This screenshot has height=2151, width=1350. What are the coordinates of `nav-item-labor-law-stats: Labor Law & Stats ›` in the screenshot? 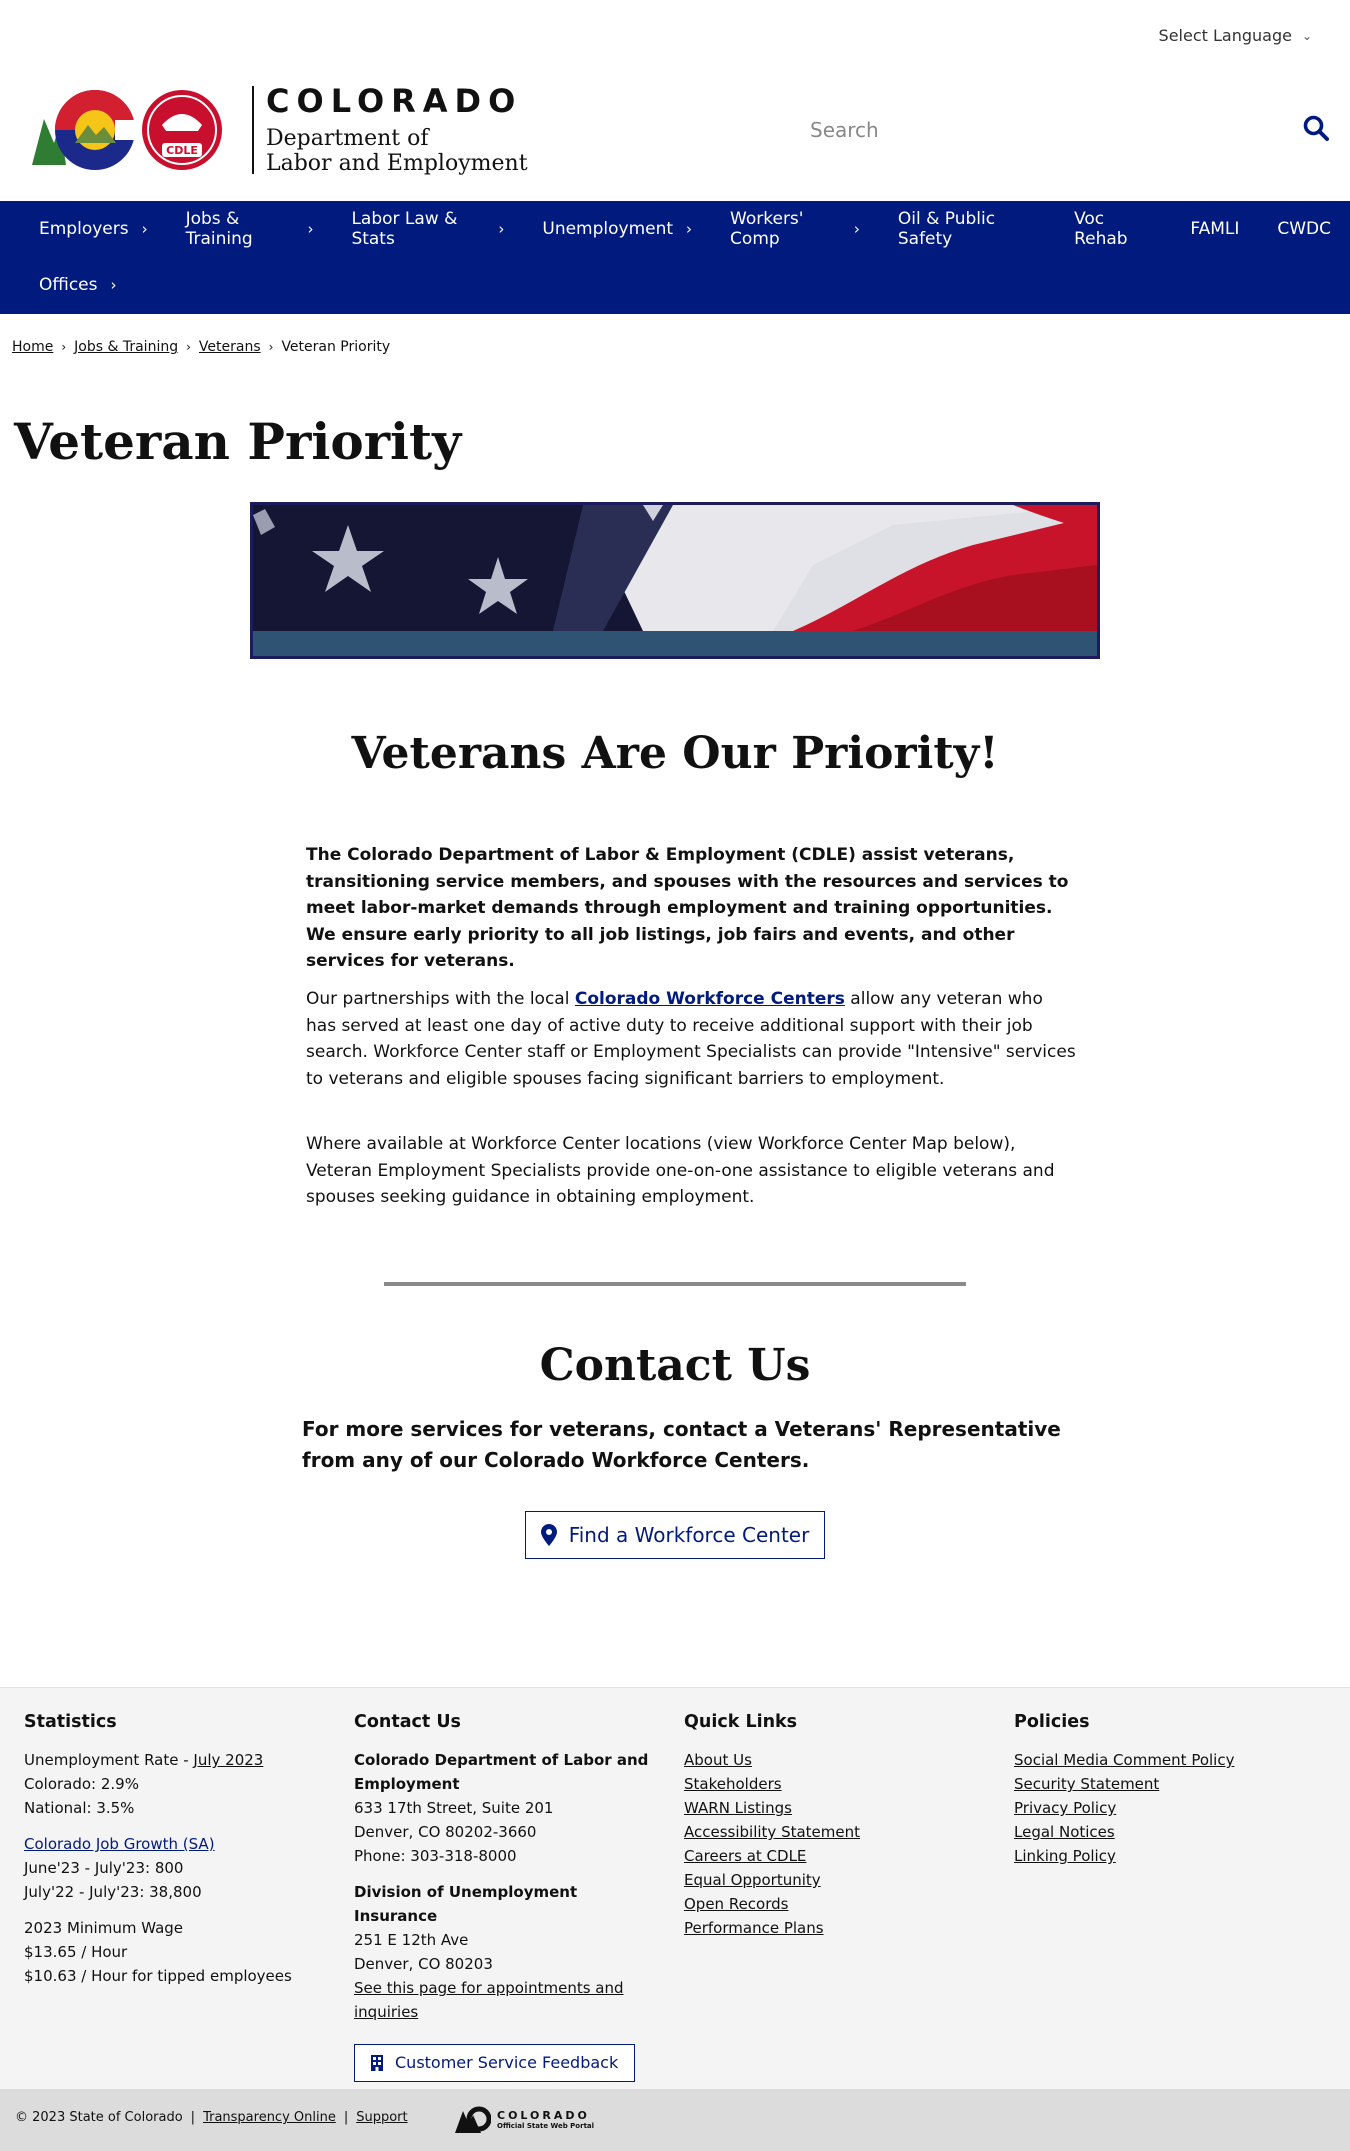 It's located at (427, 229).